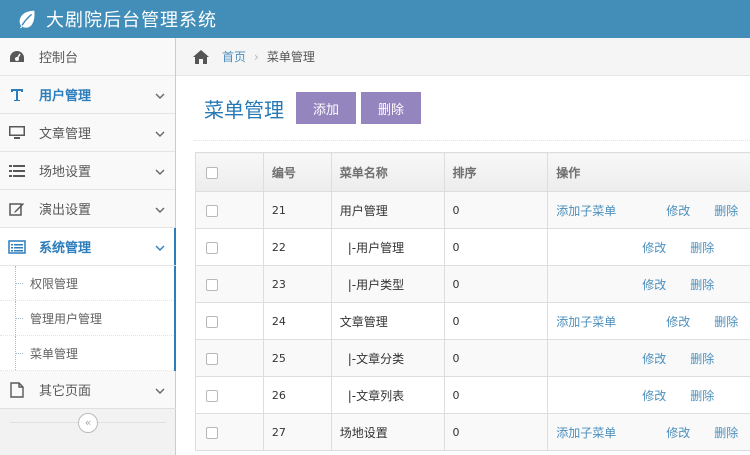 Image resolution: width=750 pixels, height=455 pixels. Describe the element at coordinates (201, 56) in the screenshot. I see `home-icon` at that location.